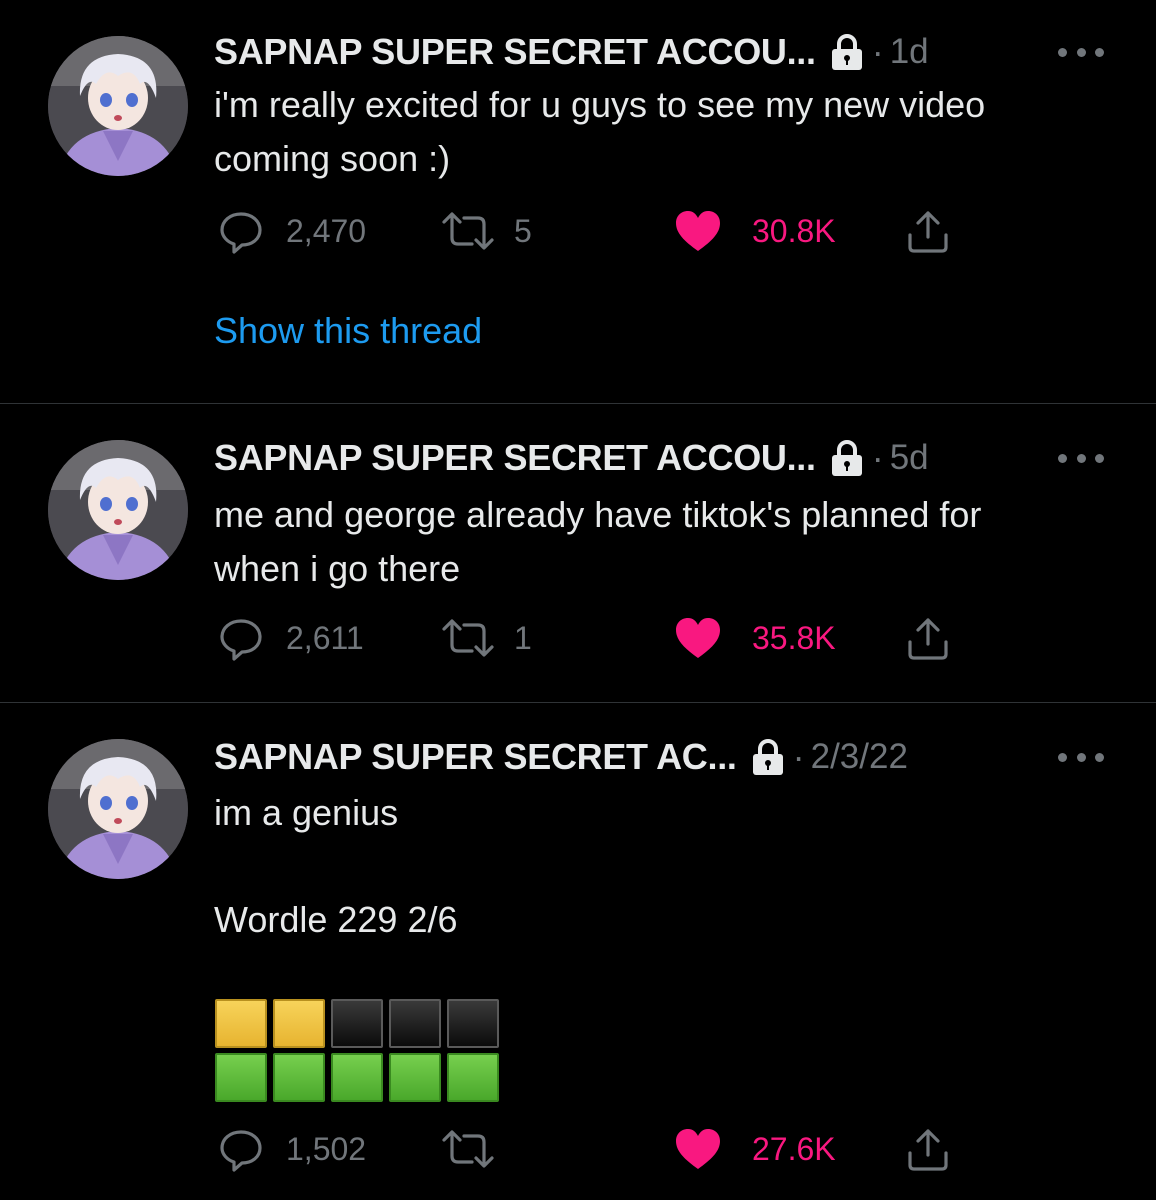 The image size is (1156, 1200). What do you see at coordinates (909, 458) in the screenshot?
I see `timestamp: 5d` at bounding box center [909, 458].